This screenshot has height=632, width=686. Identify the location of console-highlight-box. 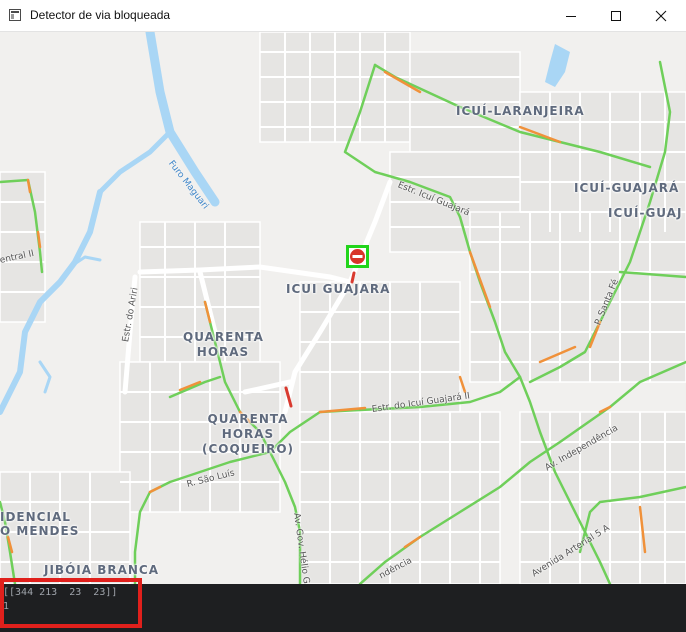
(71, 603).